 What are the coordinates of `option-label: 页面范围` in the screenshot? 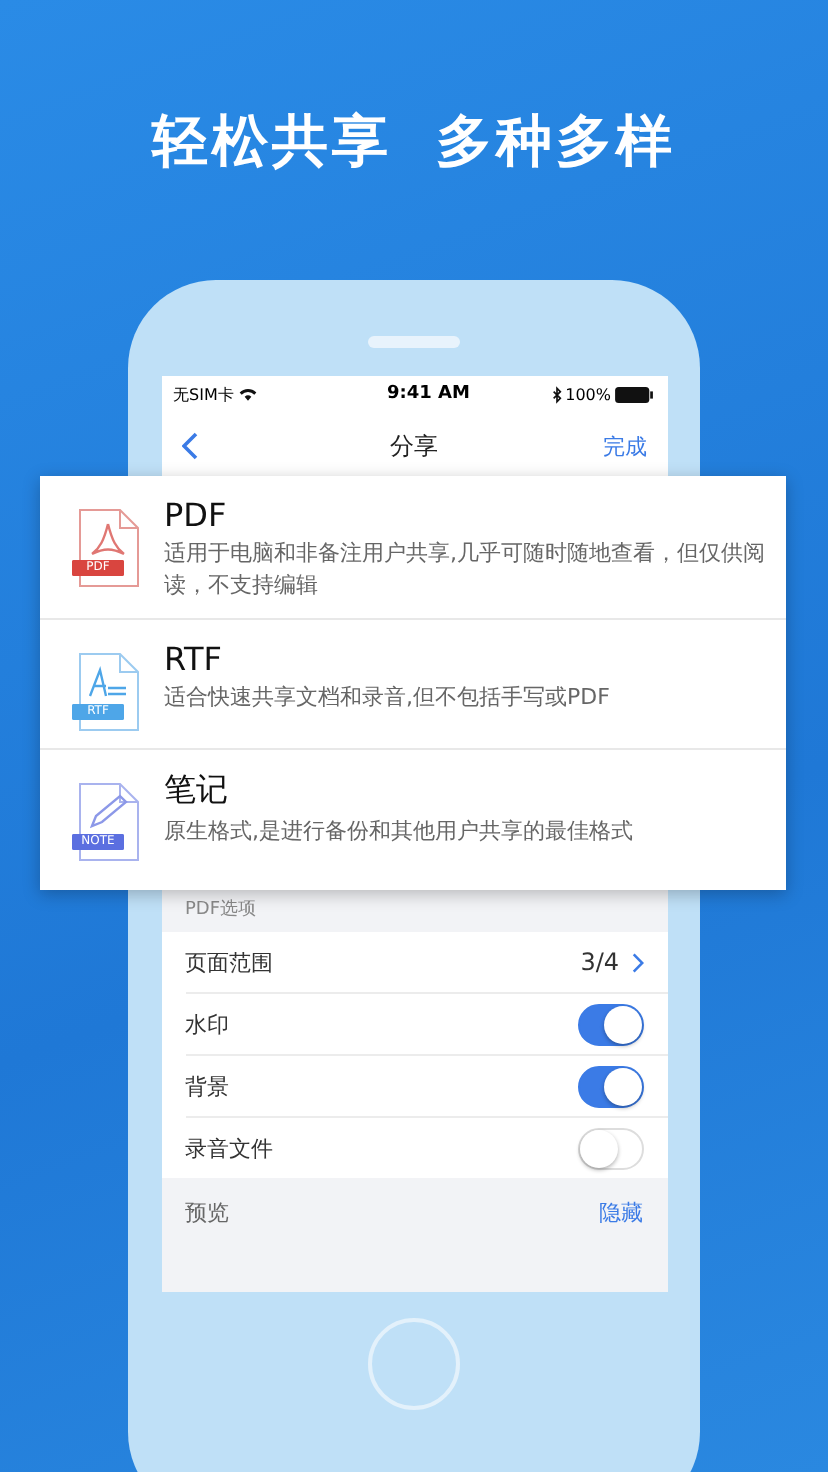 It's located at (229, 962).